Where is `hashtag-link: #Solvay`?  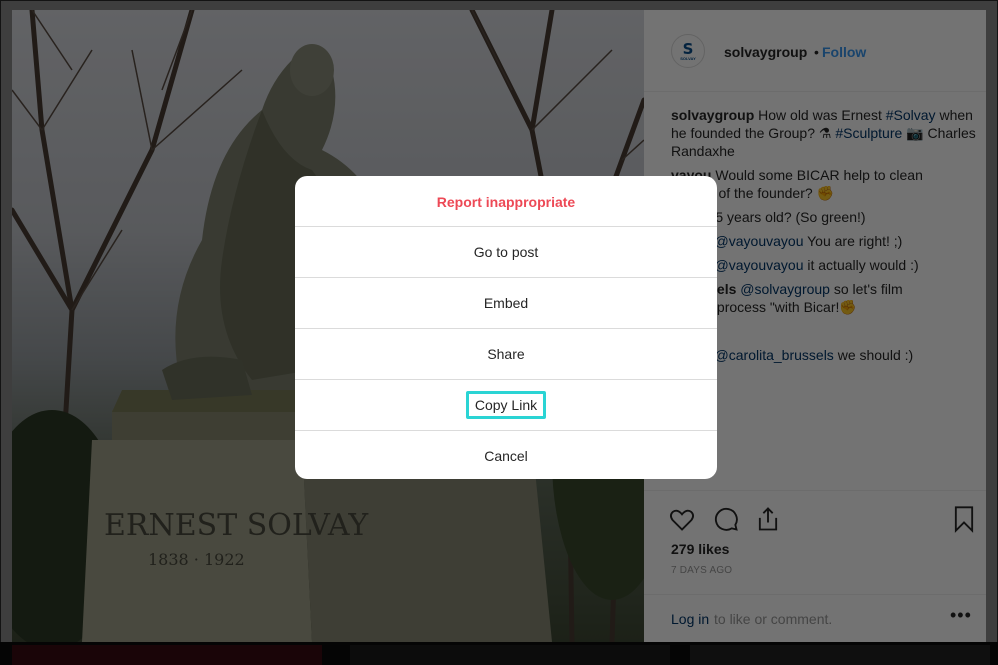 hashtag-link: #Solvay is located at coordinates (911, 115).